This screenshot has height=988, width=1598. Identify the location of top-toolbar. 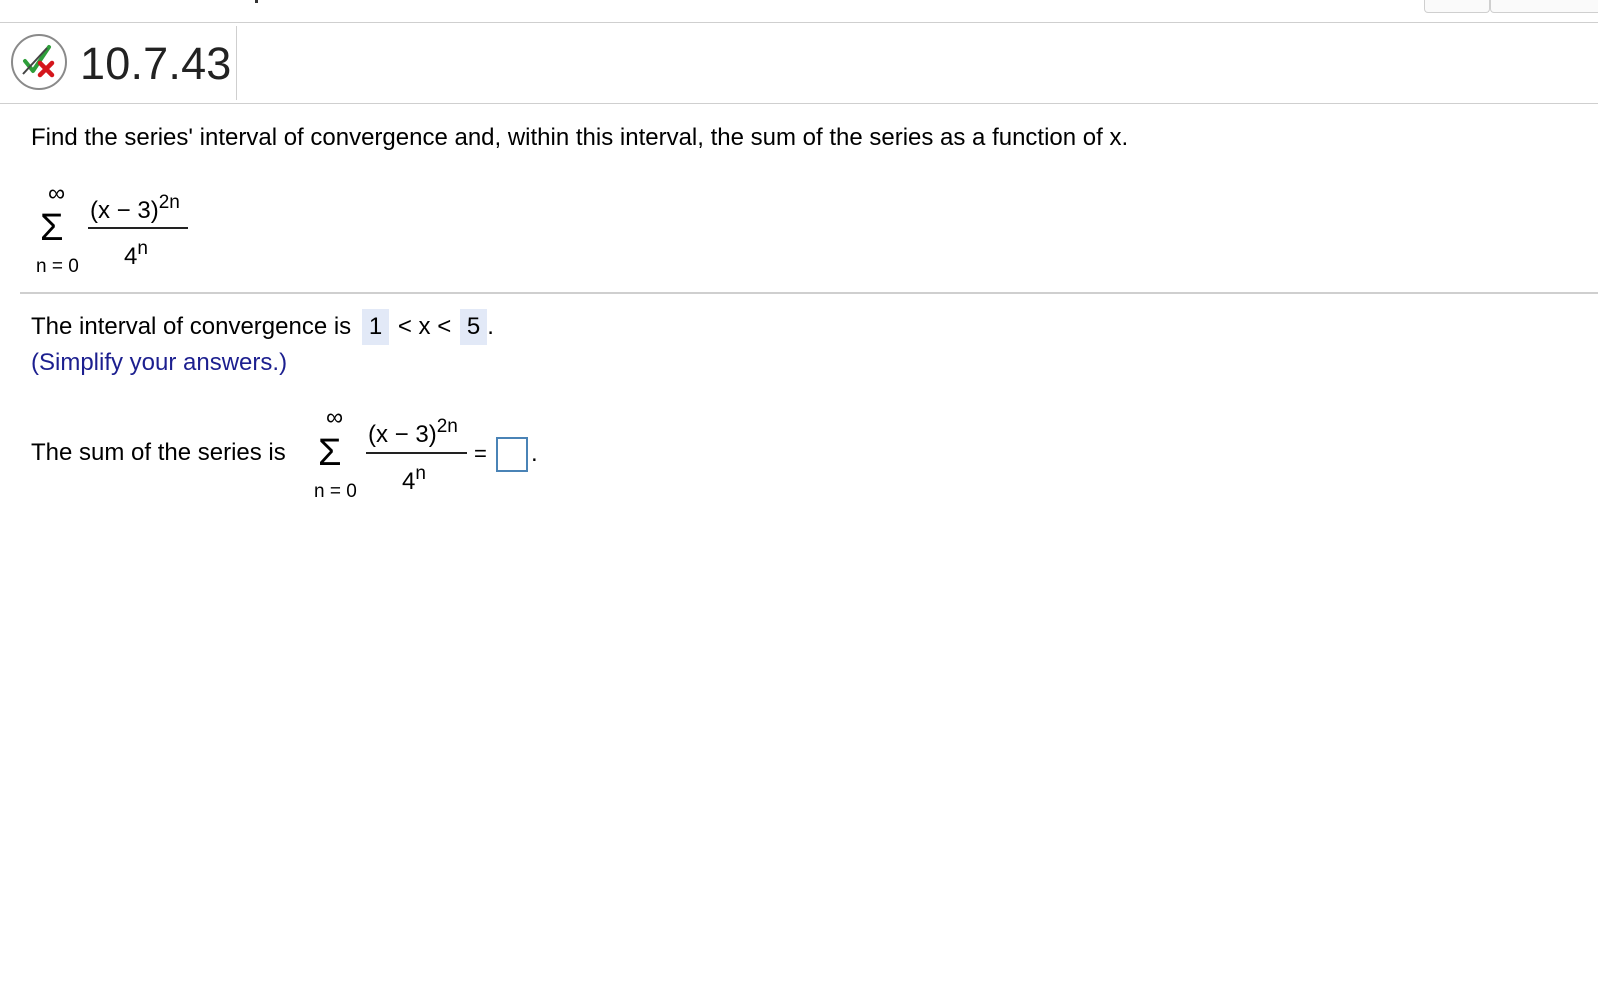
(799, 11).